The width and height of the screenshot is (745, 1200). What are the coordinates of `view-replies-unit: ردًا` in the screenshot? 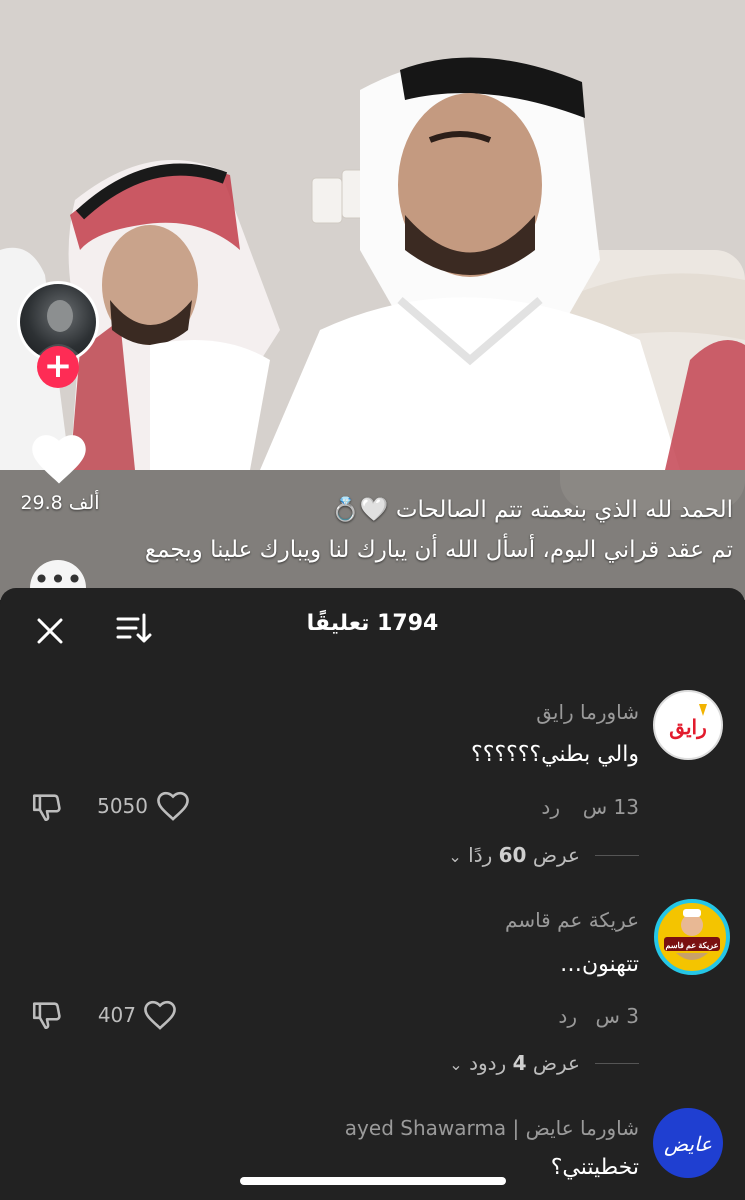 It's located at (480, 855).